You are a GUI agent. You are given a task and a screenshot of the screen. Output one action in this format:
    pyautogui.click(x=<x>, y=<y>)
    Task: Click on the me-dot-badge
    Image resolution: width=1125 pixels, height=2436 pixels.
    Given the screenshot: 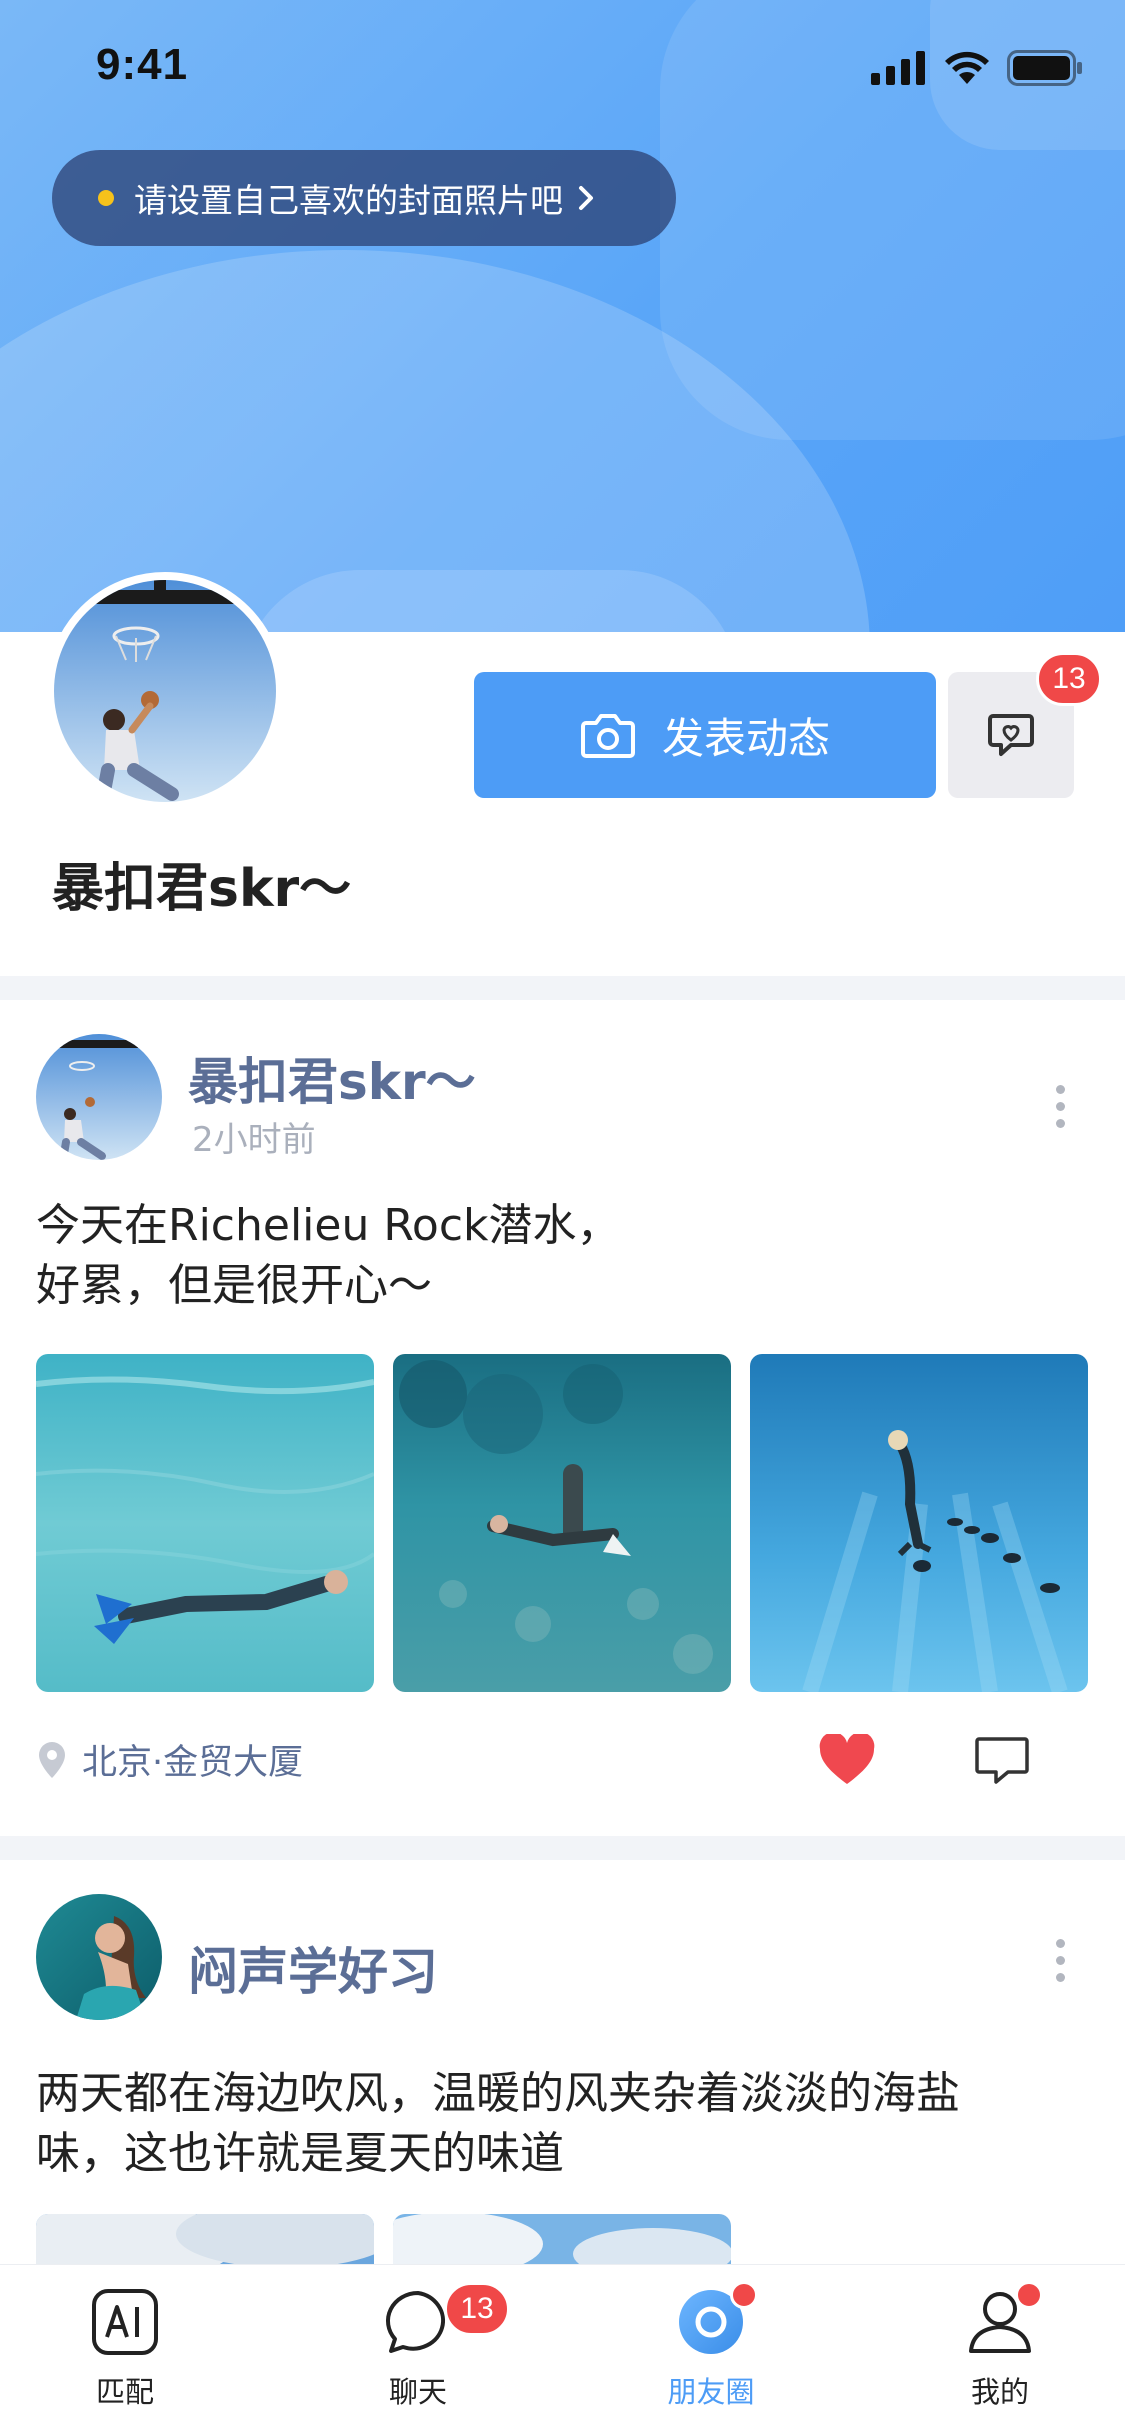 What is the action you would take?
    pyautogui.click(x=1029, y=2295)
    